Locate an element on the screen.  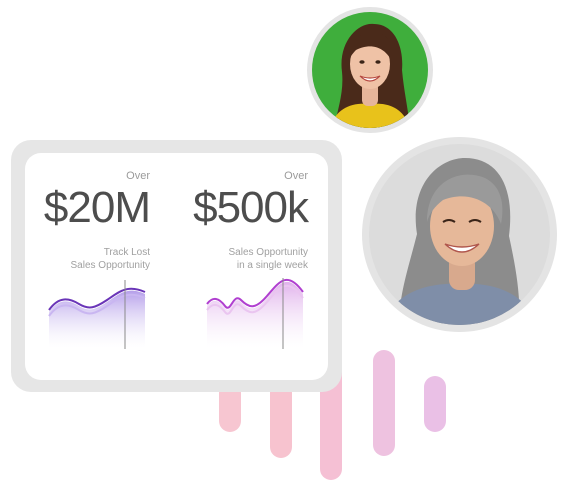
chart-area is located at coordinates (255, 314).